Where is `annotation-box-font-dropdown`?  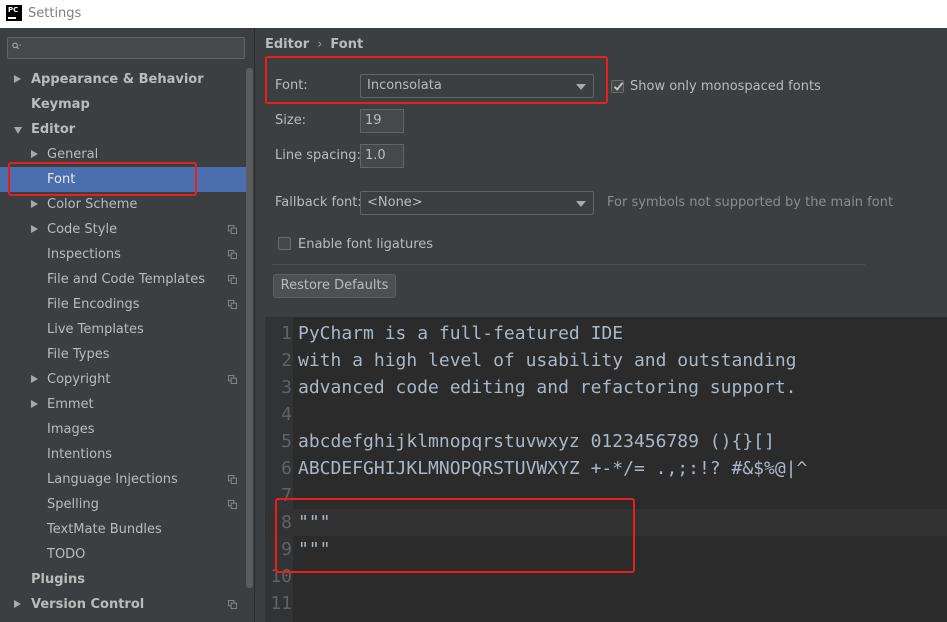 annotation-box-font-dropdown is located at coordinates (436, 80).